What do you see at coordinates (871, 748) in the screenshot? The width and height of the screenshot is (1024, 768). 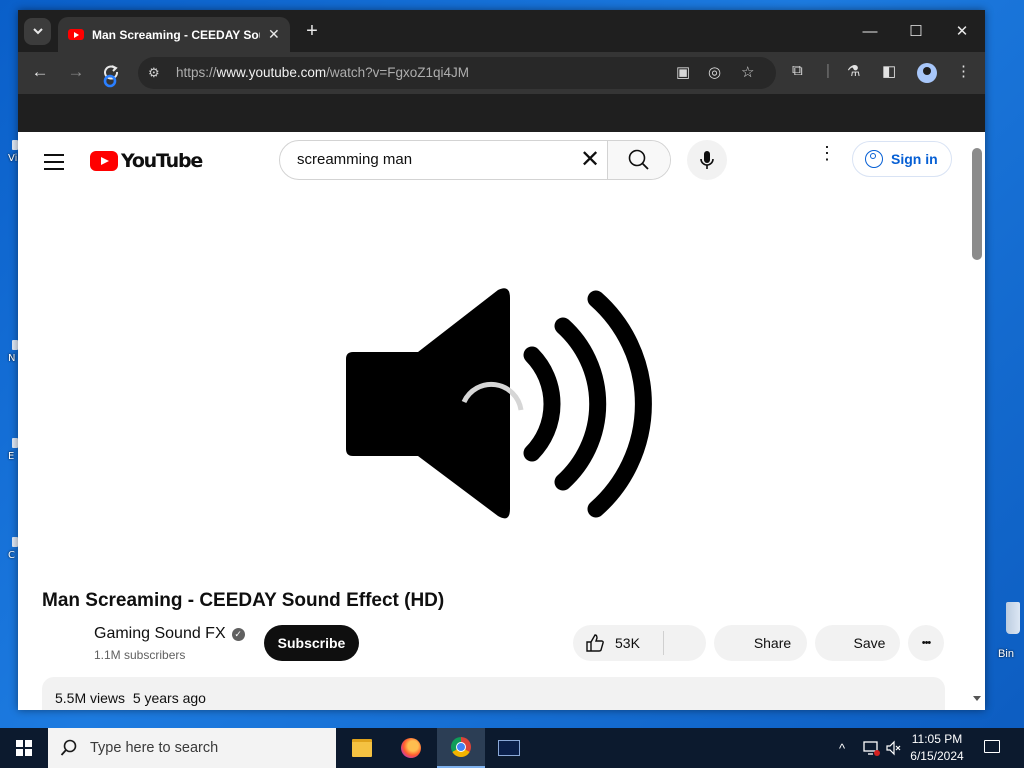 I see `network-icon` at bounding box center [871, 748].